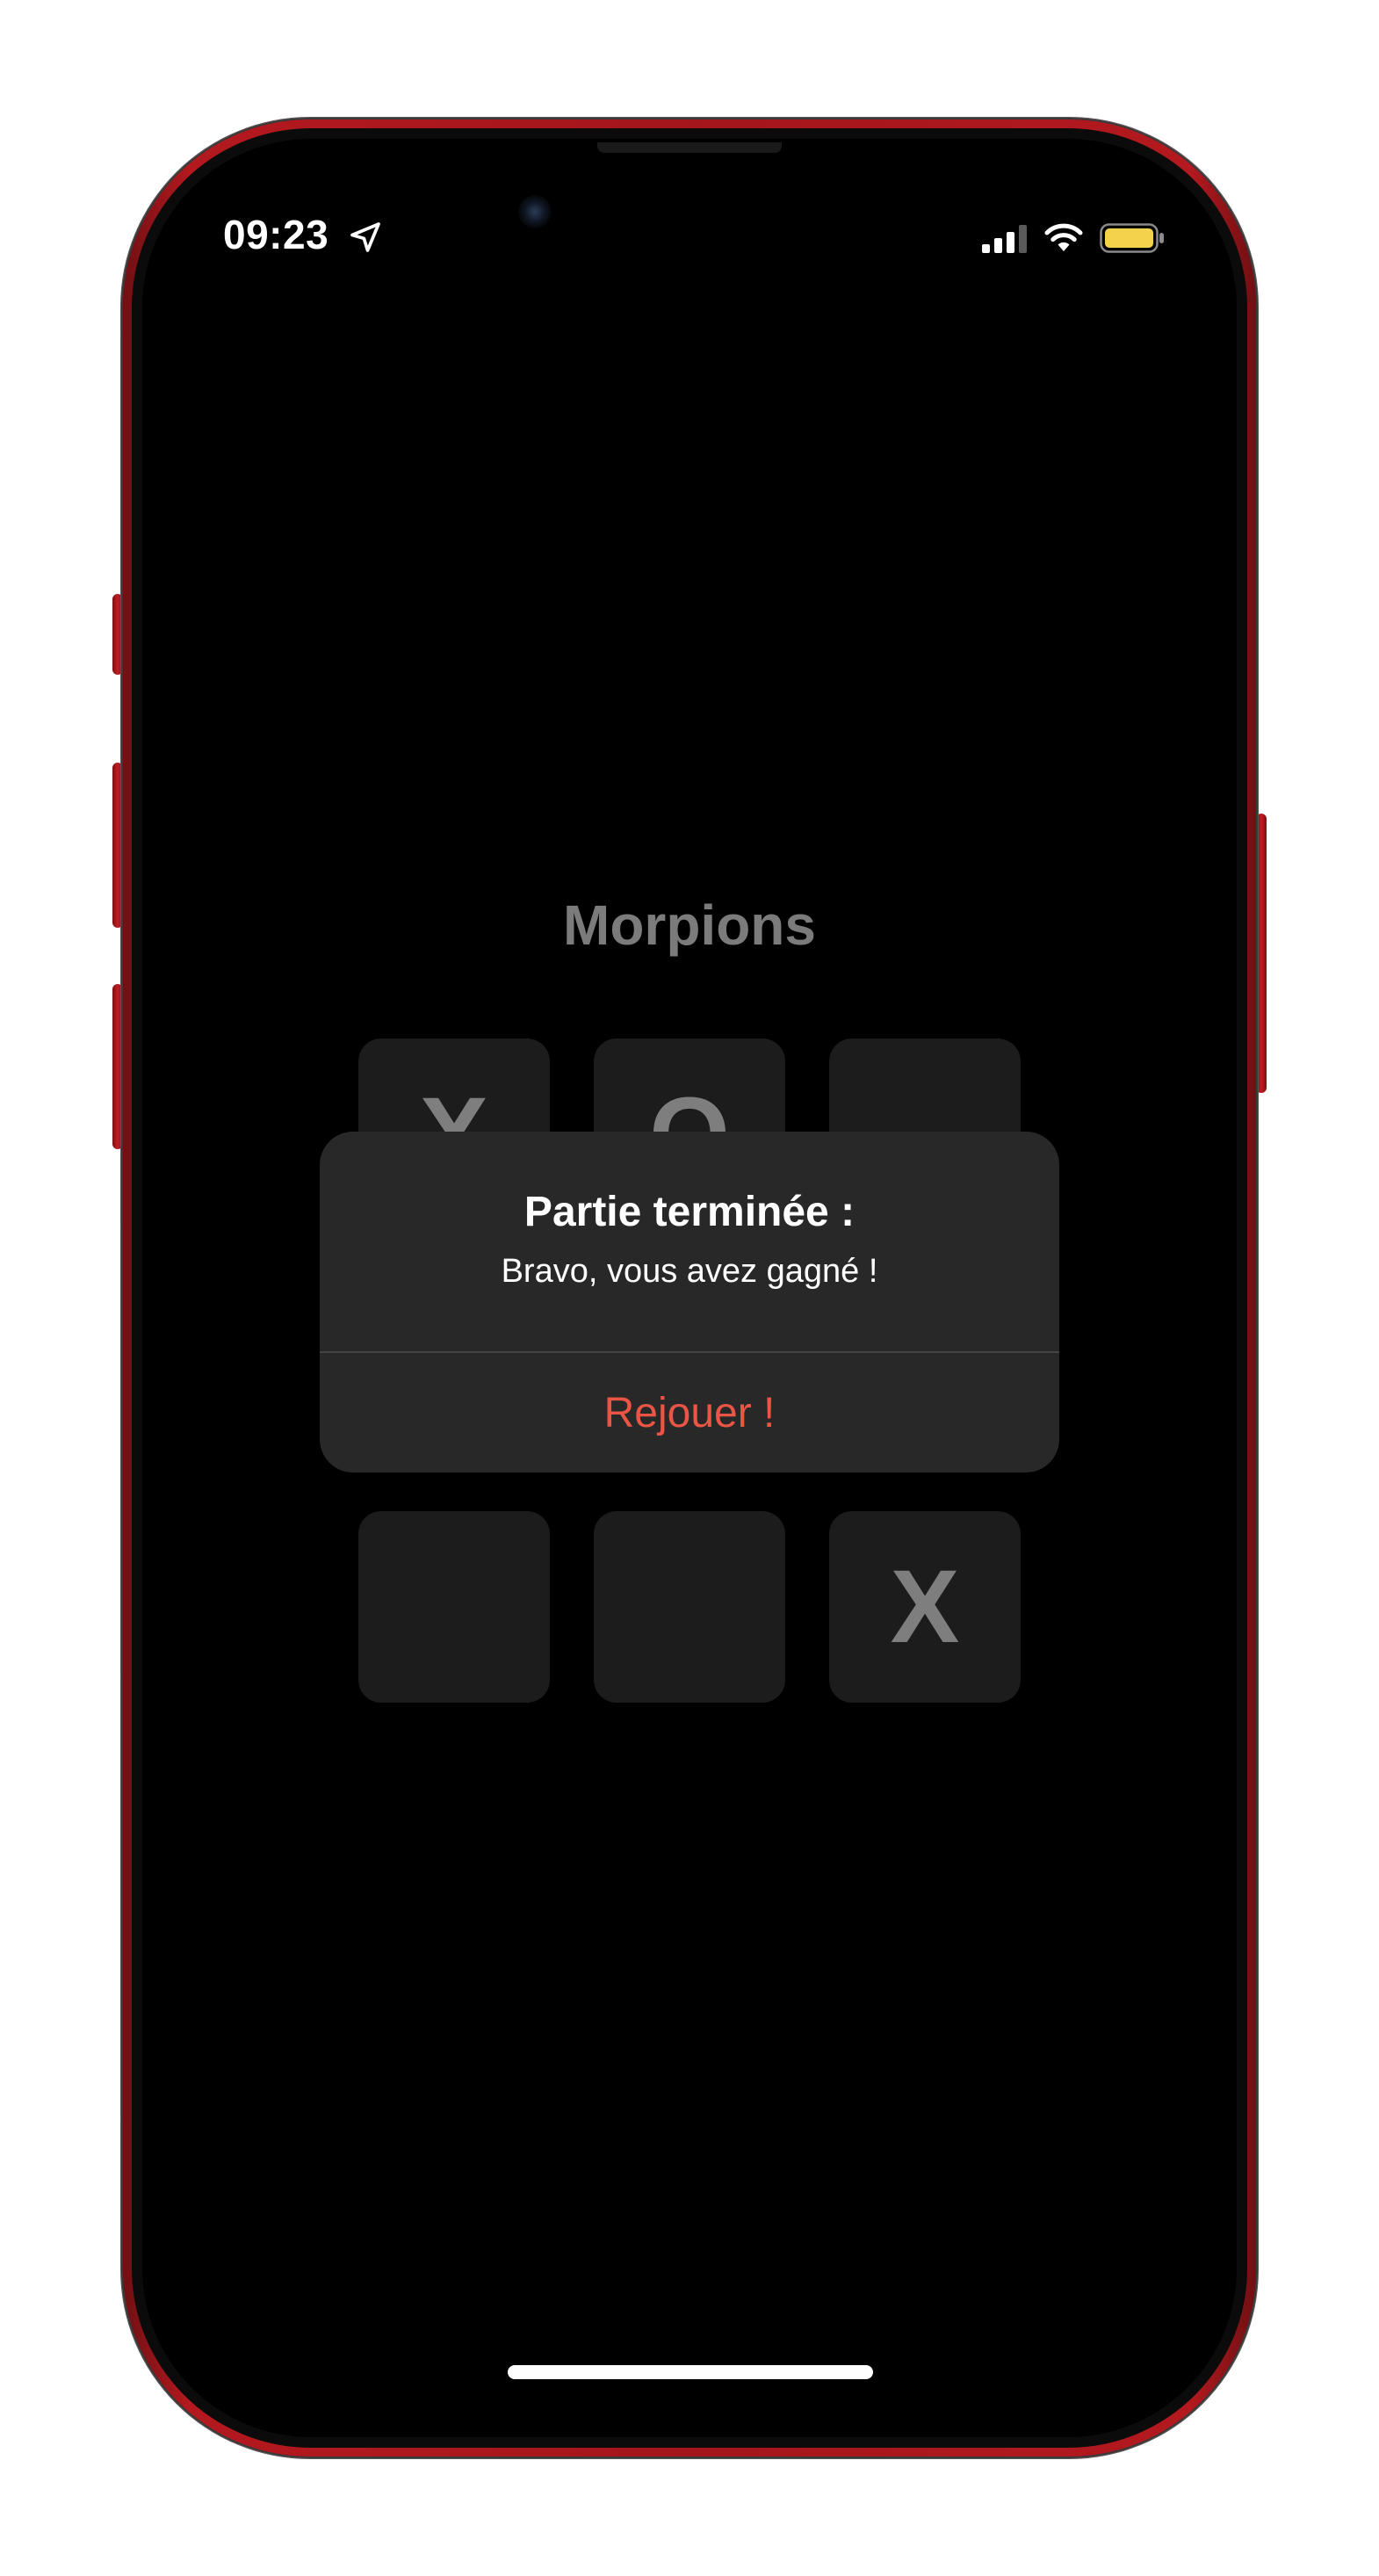 The height and width of the screenshot is (2576, 1379). What do you see at coordinates (689, 925) in the screenshot?
I see `app-title: Morpions` at bounding box center [689, 925].